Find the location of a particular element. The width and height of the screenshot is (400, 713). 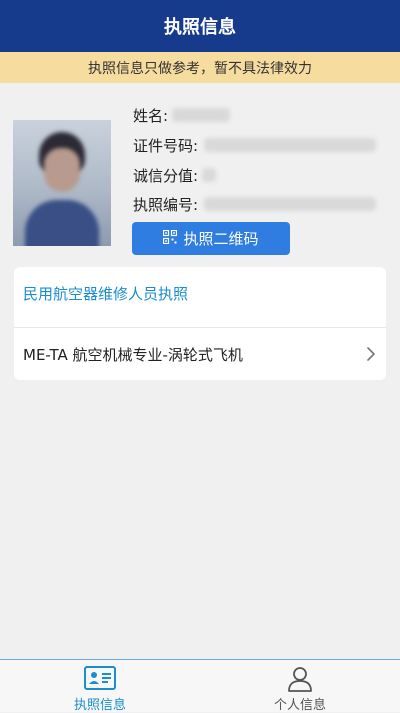

name-value-redacted is located at coordinates (201, 115).